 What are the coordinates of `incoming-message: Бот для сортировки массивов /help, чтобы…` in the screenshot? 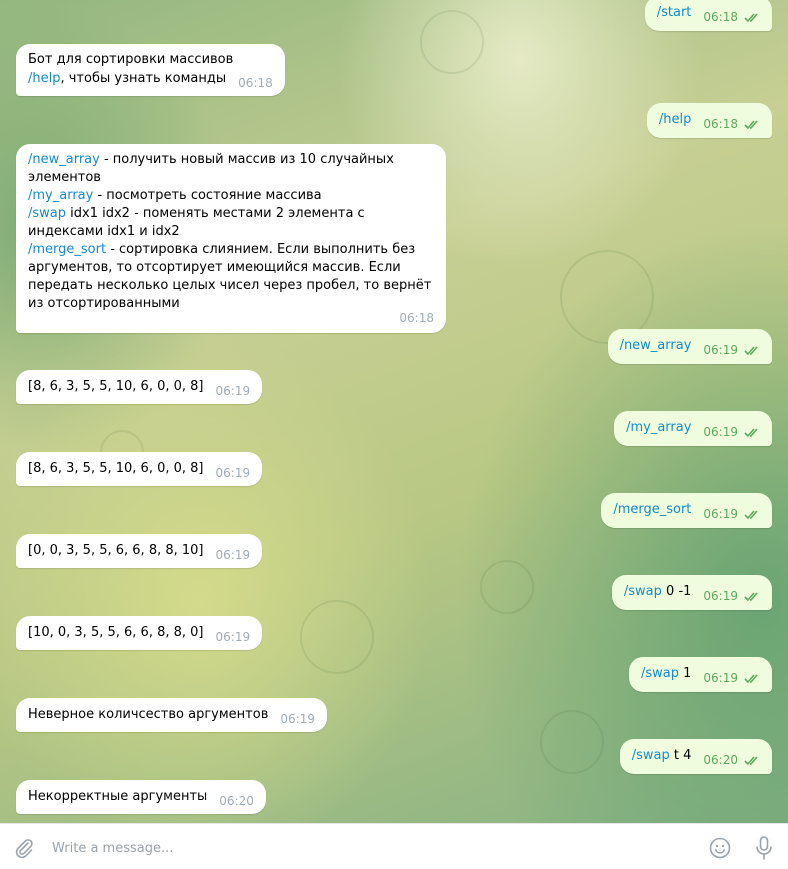 It's located at (150, 70).